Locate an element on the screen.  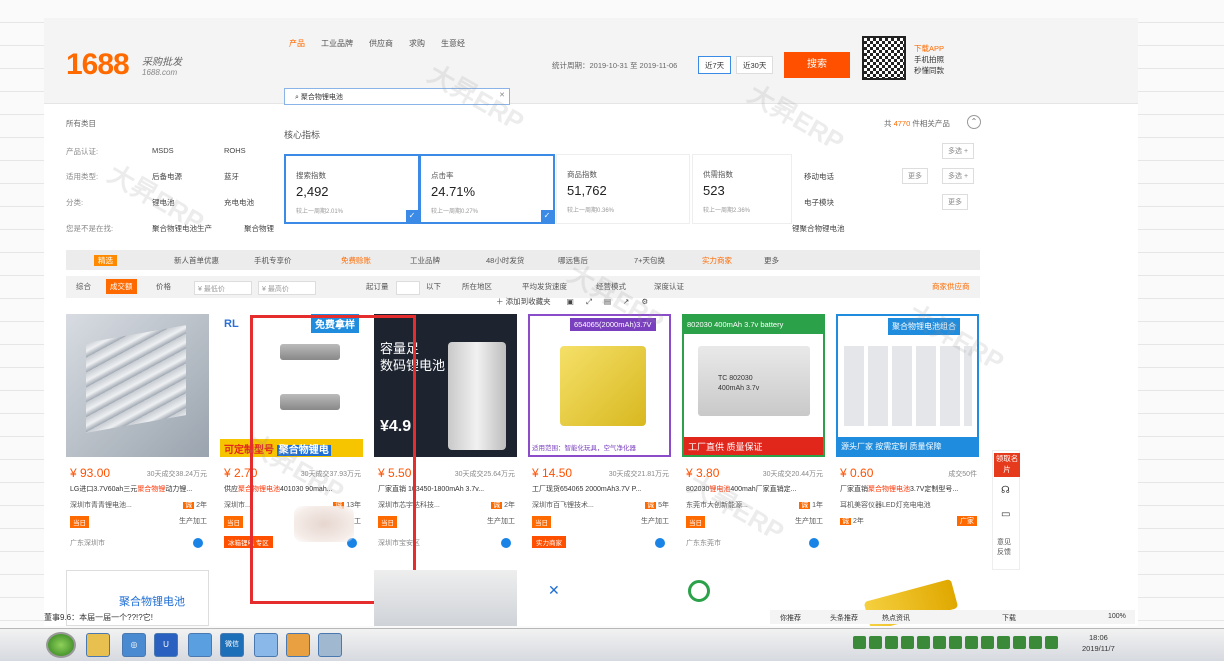
filter-msds: MSDS is located at coordinates (163, 150).